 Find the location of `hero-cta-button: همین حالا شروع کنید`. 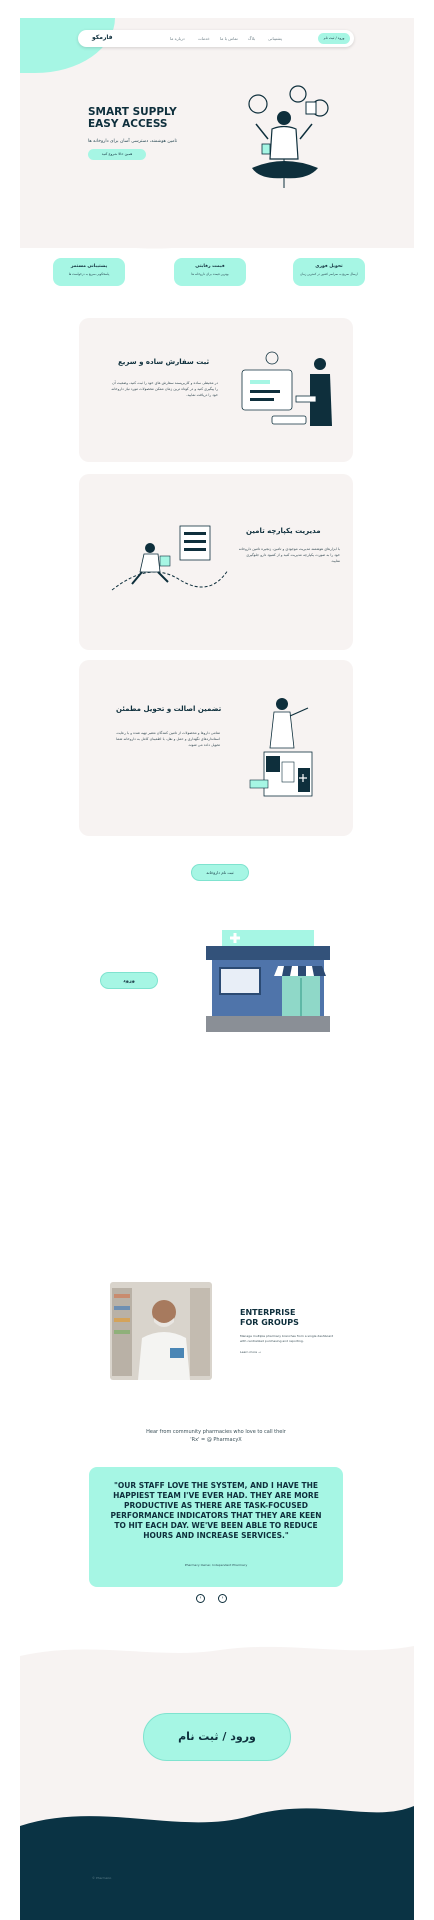

hero-cta-button: همین حالا شروع کنید is located at coordinates (117, 154).